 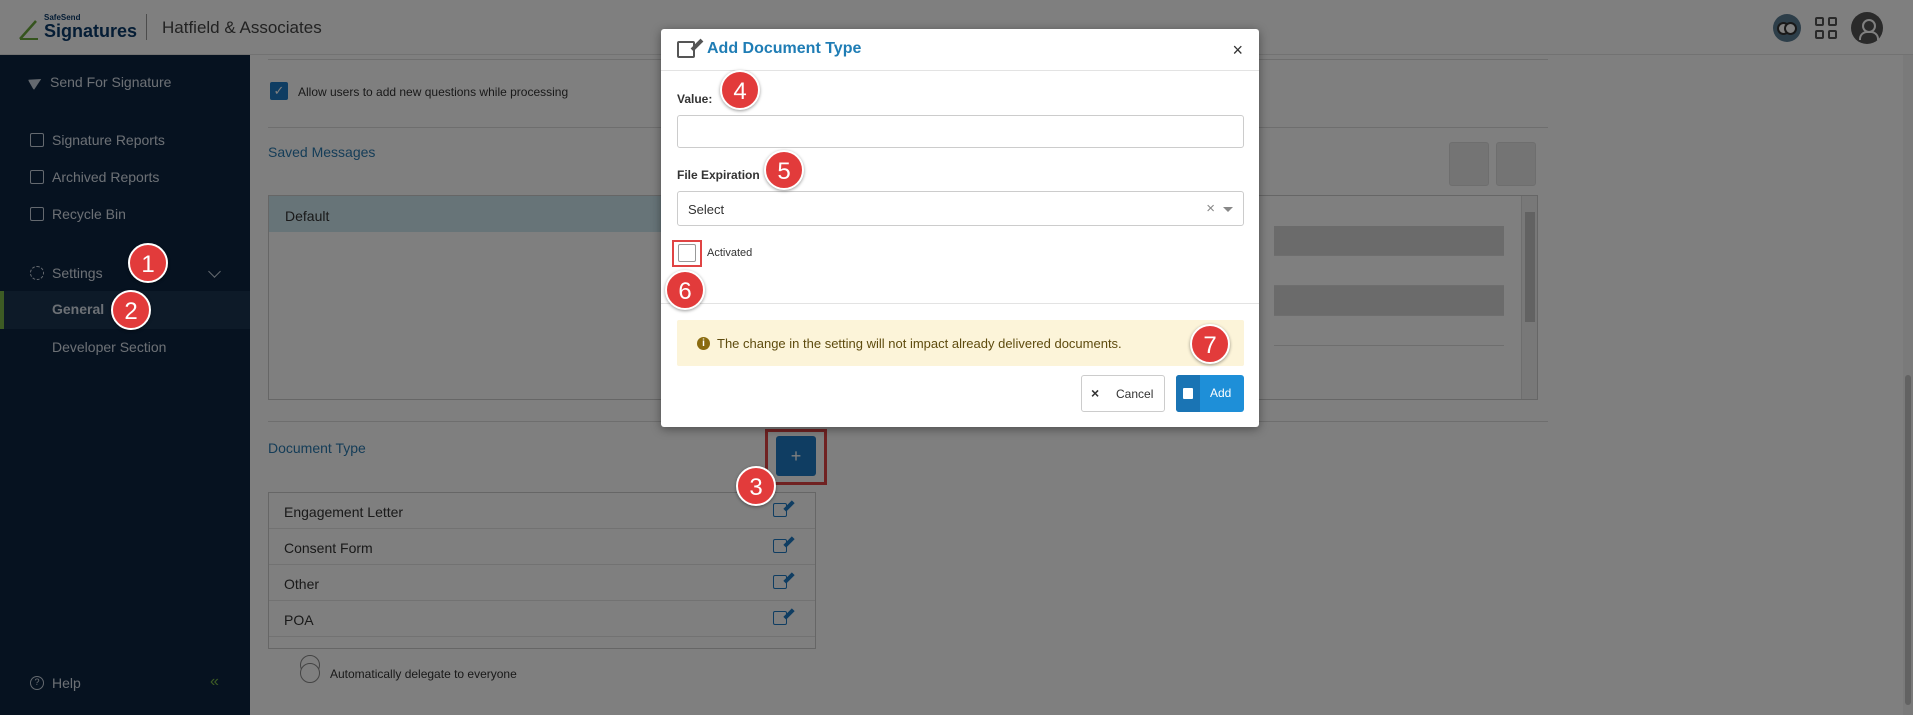 What do you see at coordinates (784, 170) in the screenshot?
I see `step-badge-5: 5` at bounding box center [784, 170].